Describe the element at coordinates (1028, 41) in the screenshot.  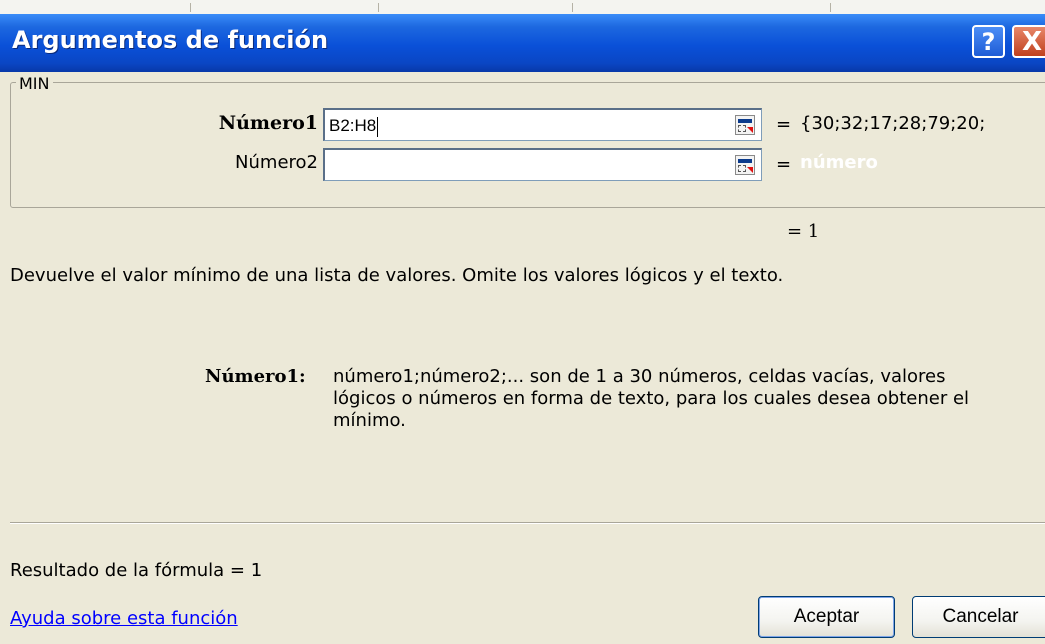
I see `close-button: X` at that location.